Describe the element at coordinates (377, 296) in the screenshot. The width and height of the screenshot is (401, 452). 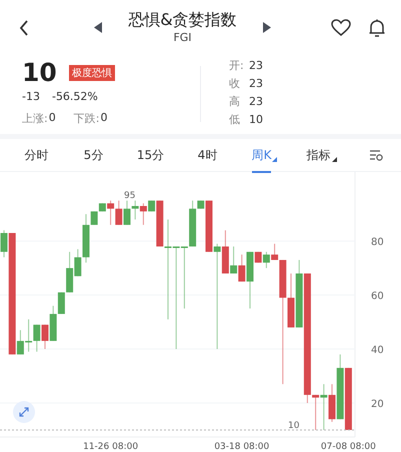
I see `axis-label: 60` at that location.